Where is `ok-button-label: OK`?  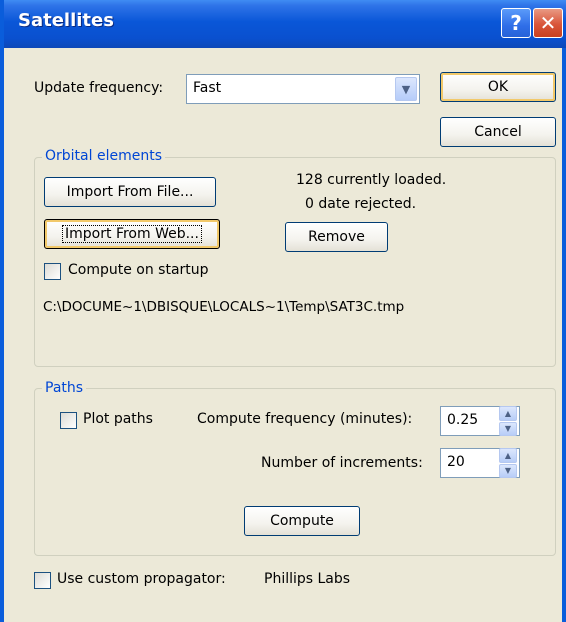
ok-button-label: OK is located at coordinates (498, 87).